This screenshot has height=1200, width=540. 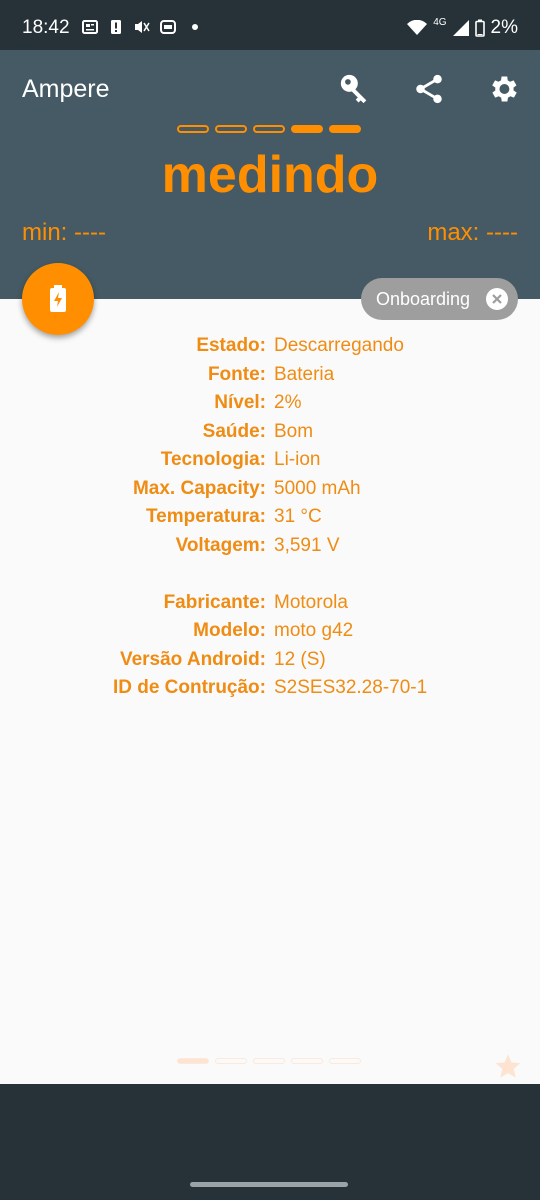 I want to click on info-label: Saúde:, so click(x=234, y=431).